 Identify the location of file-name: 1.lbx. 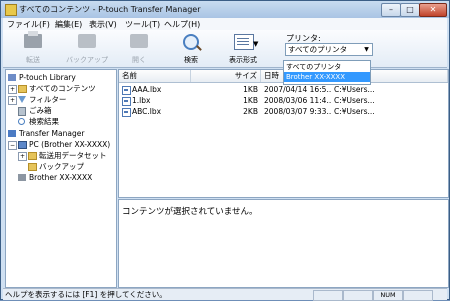
(141, 100).